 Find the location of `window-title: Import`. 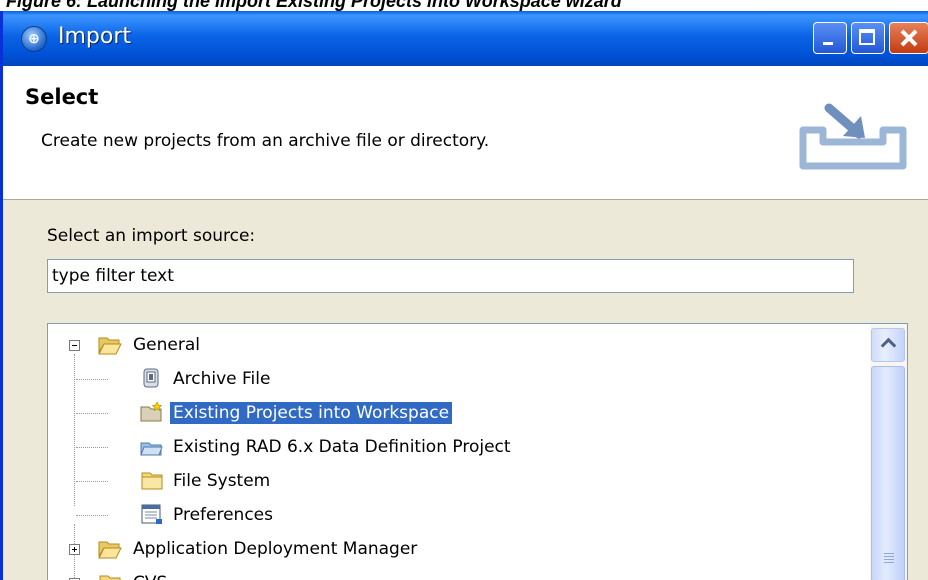

window-title: Import is located at coordinates (95, 36).